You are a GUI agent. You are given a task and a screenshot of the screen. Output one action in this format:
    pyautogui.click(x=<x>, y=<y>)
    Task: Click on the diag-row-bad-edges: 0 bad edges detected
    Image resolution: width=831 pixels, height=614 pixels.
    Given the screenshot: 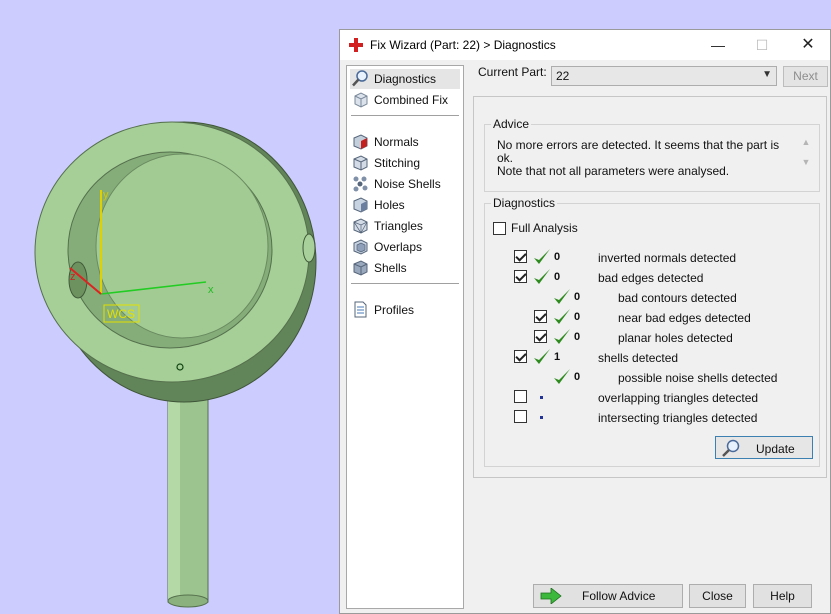 What is the action you would take?
    pyautogui.click(x=650, y=277)
    